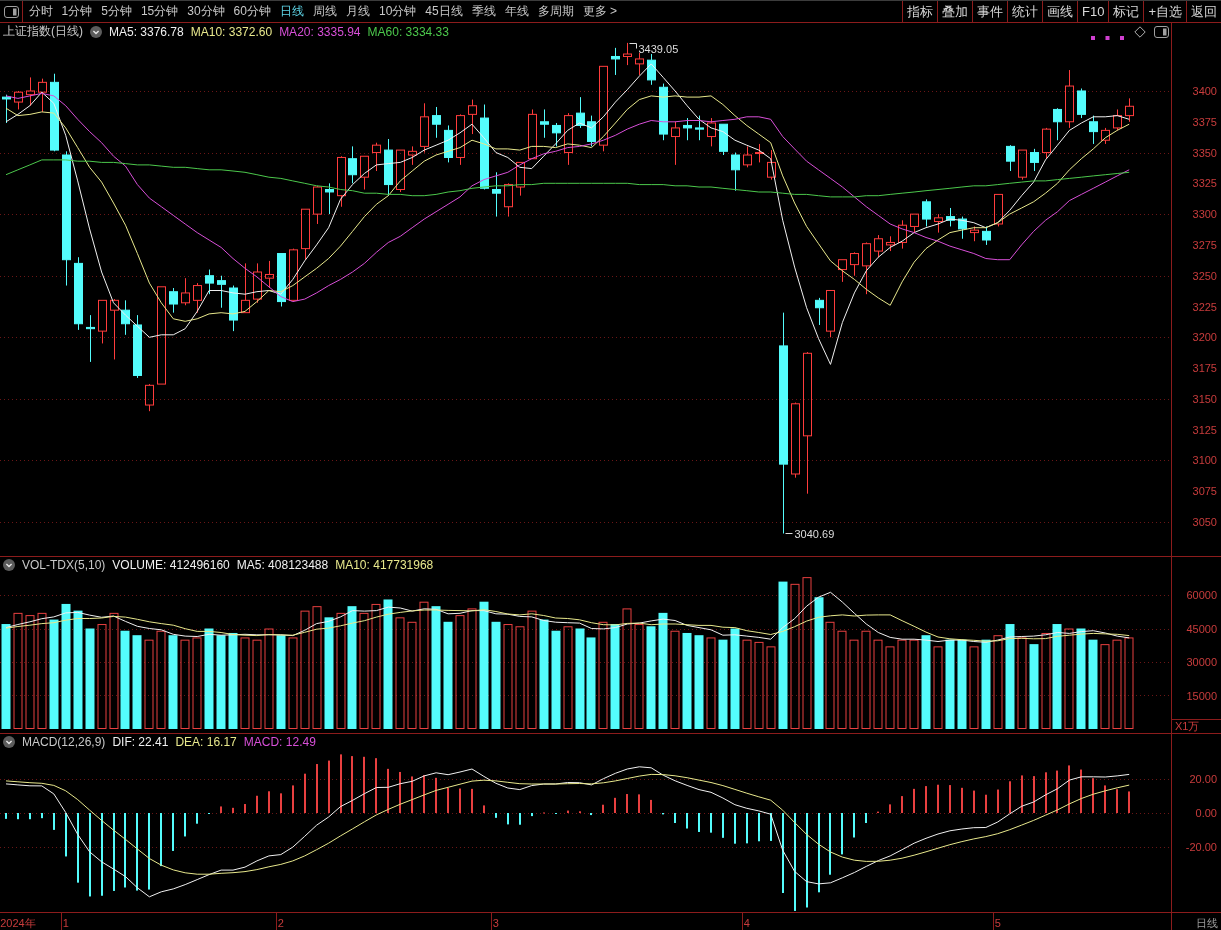 Image resolution: width=1221 pixels, height=930 pixels. Describe the element at coordinates (206, 742) in the screenshot. I see `legend-value: DEA: 16.17` at that location.